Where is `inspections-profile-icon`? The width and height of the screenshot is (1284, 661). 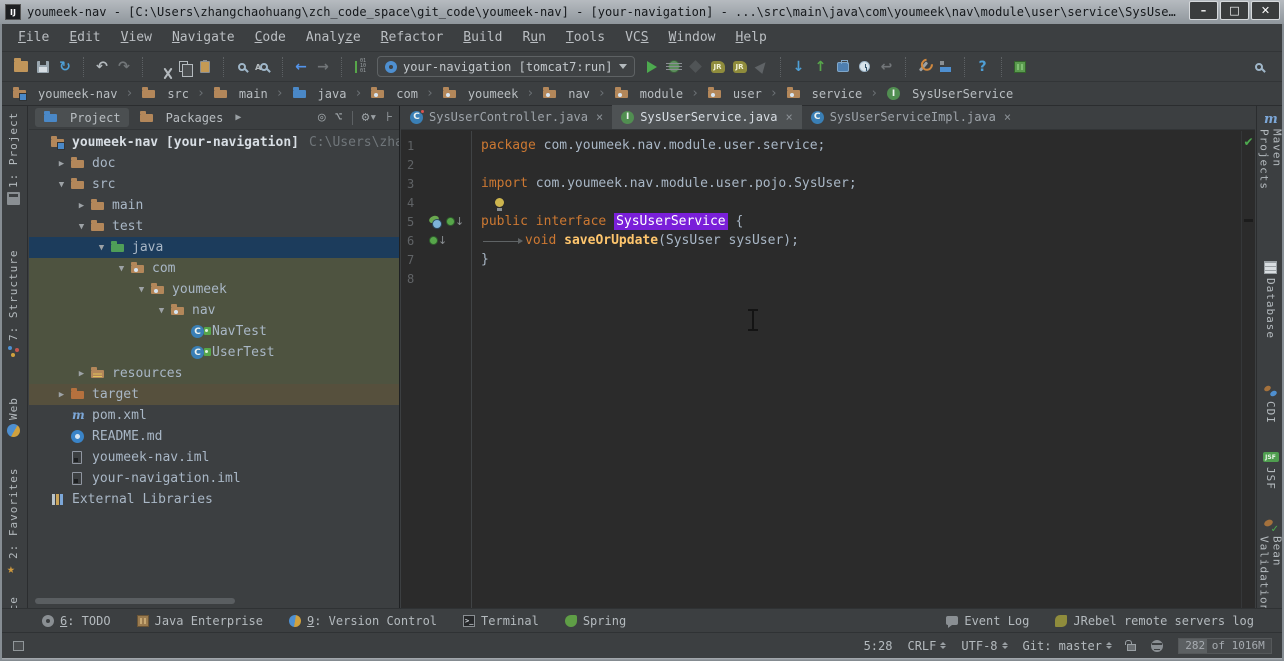
inspections-profile-icon is located at coordinates (1157, 645).